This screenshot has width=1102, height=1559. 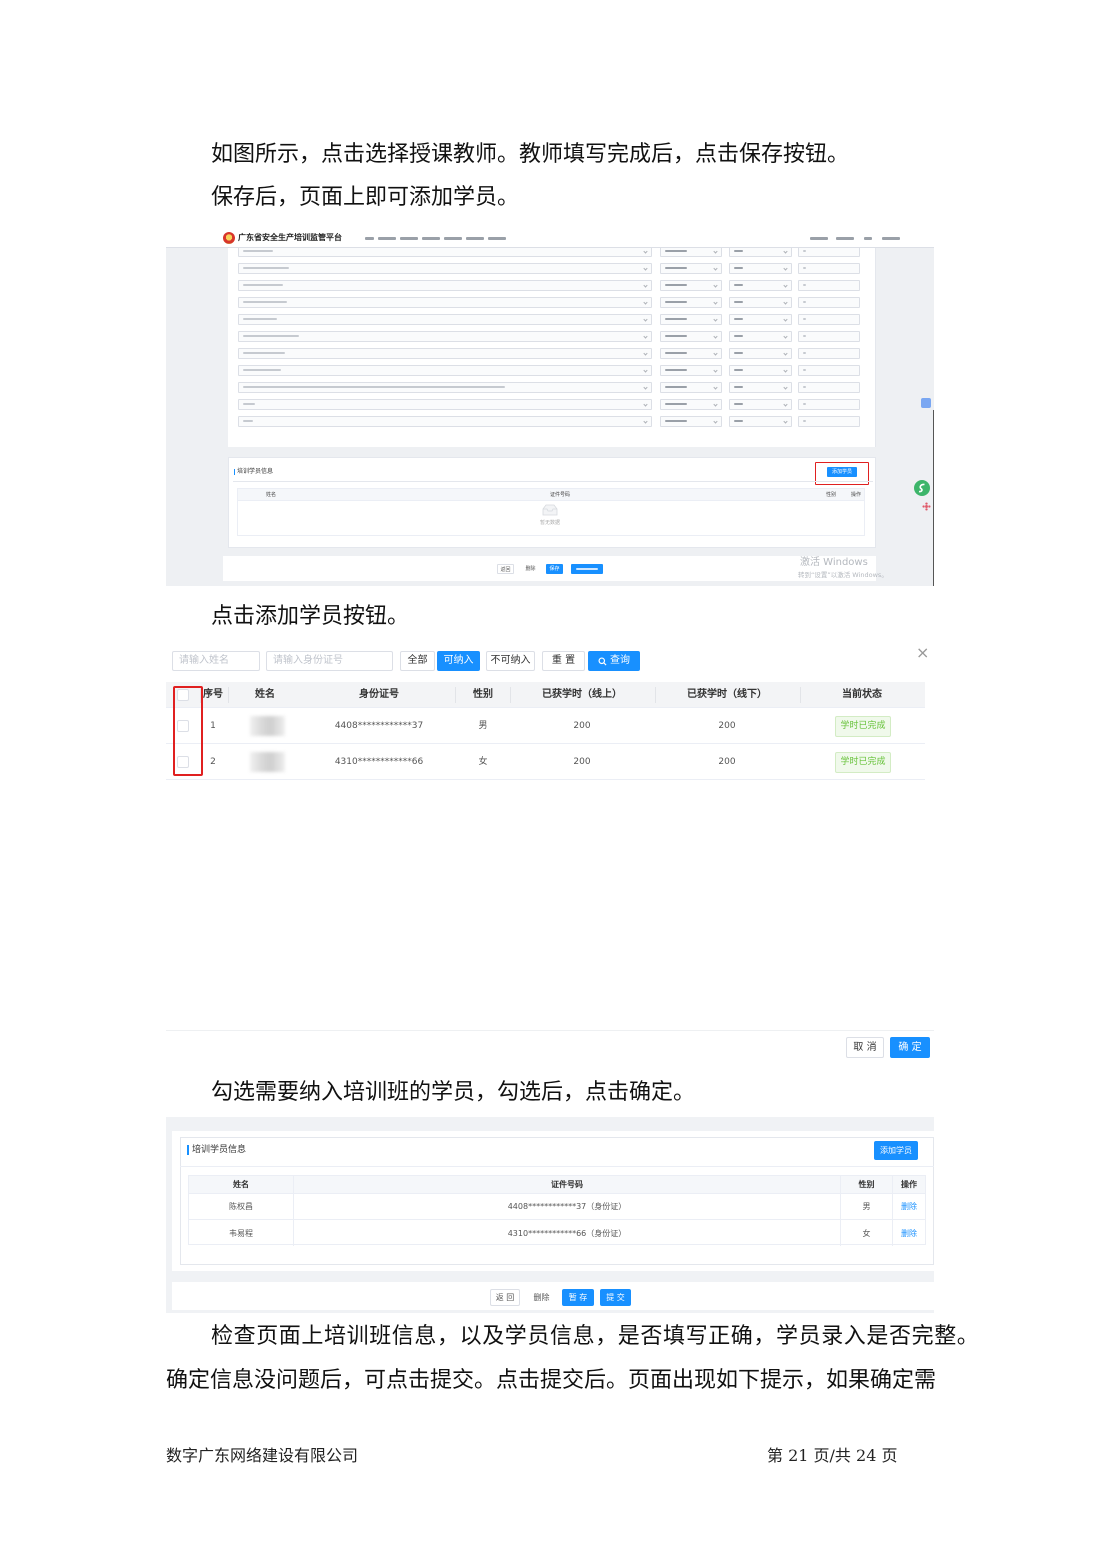 What do you see at coordinates (545, 726) in the screenshot?
I see `table-row: 1 4408************37 男 200 200 学时已完成` at bounding box center [545, 726].